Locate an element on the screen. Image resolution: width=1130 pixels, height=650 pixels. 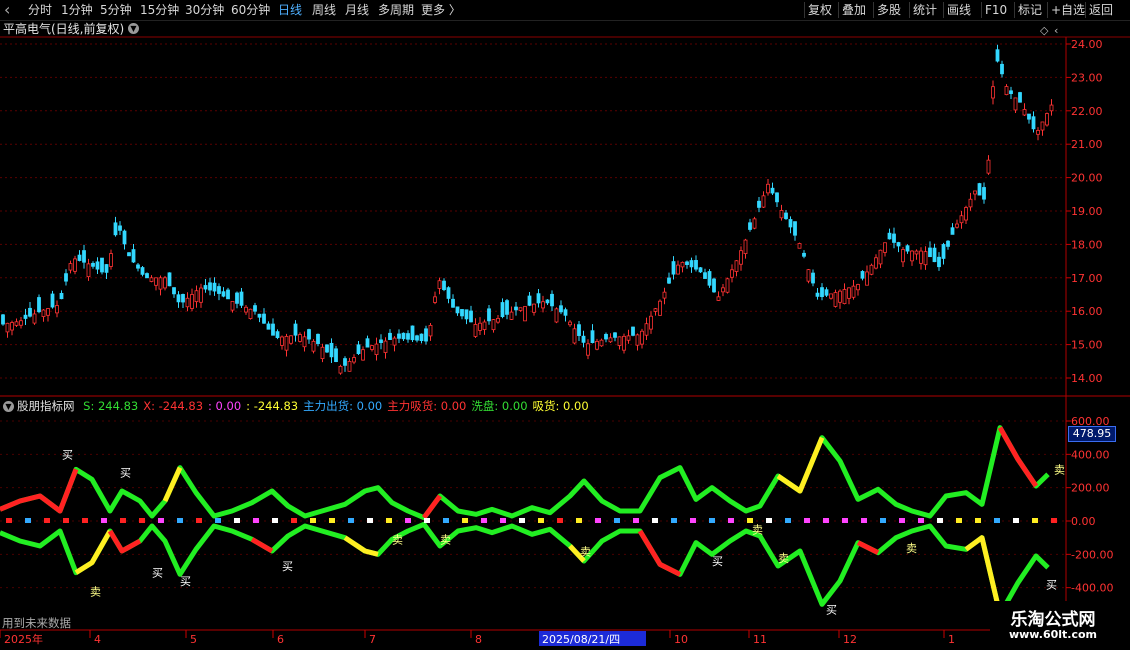
price-tick-label: 24.00 is located at coordinates (1087, 44).